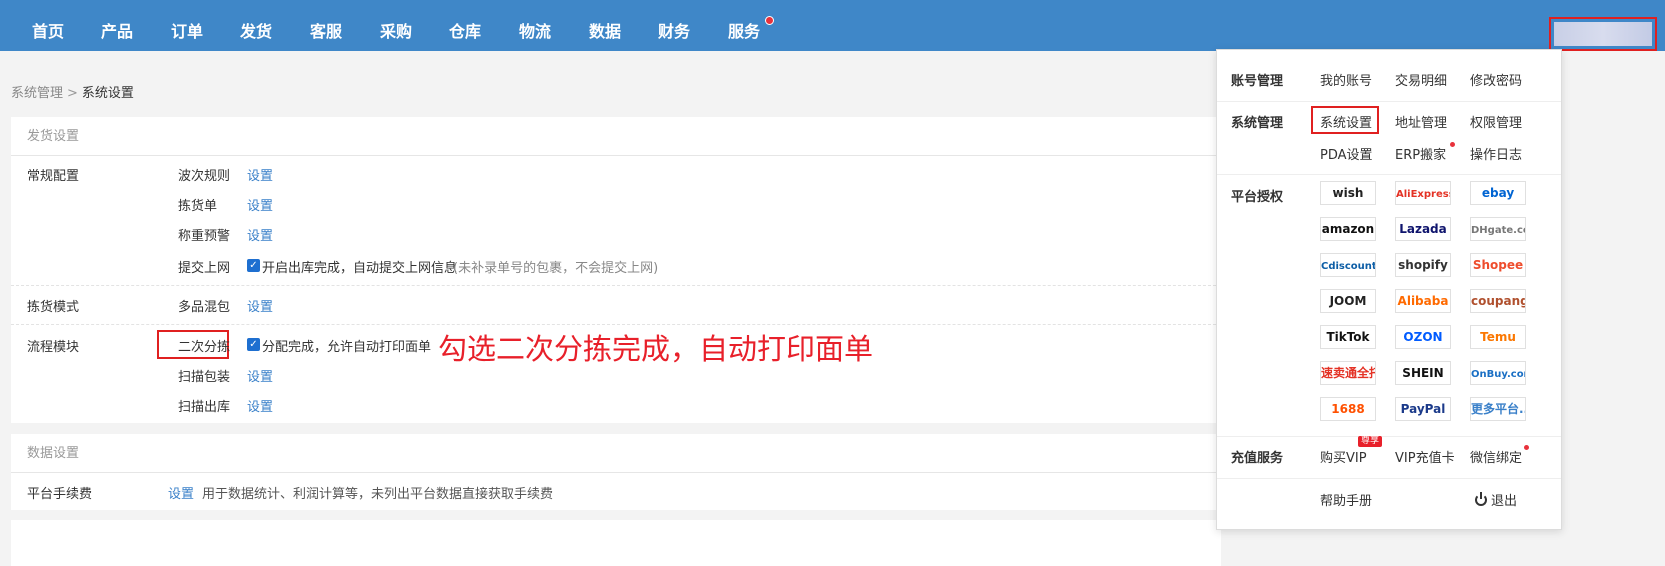  What do you see at coordinates (605, 25) in the screenshot?
I see `nav-data: 数据` at bounding box center [605, 25].